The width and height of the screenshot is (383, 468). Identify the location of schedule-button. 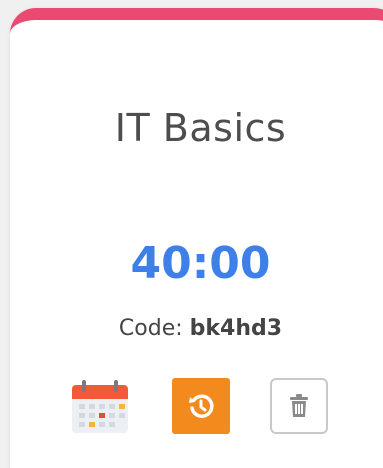
(100, 407).